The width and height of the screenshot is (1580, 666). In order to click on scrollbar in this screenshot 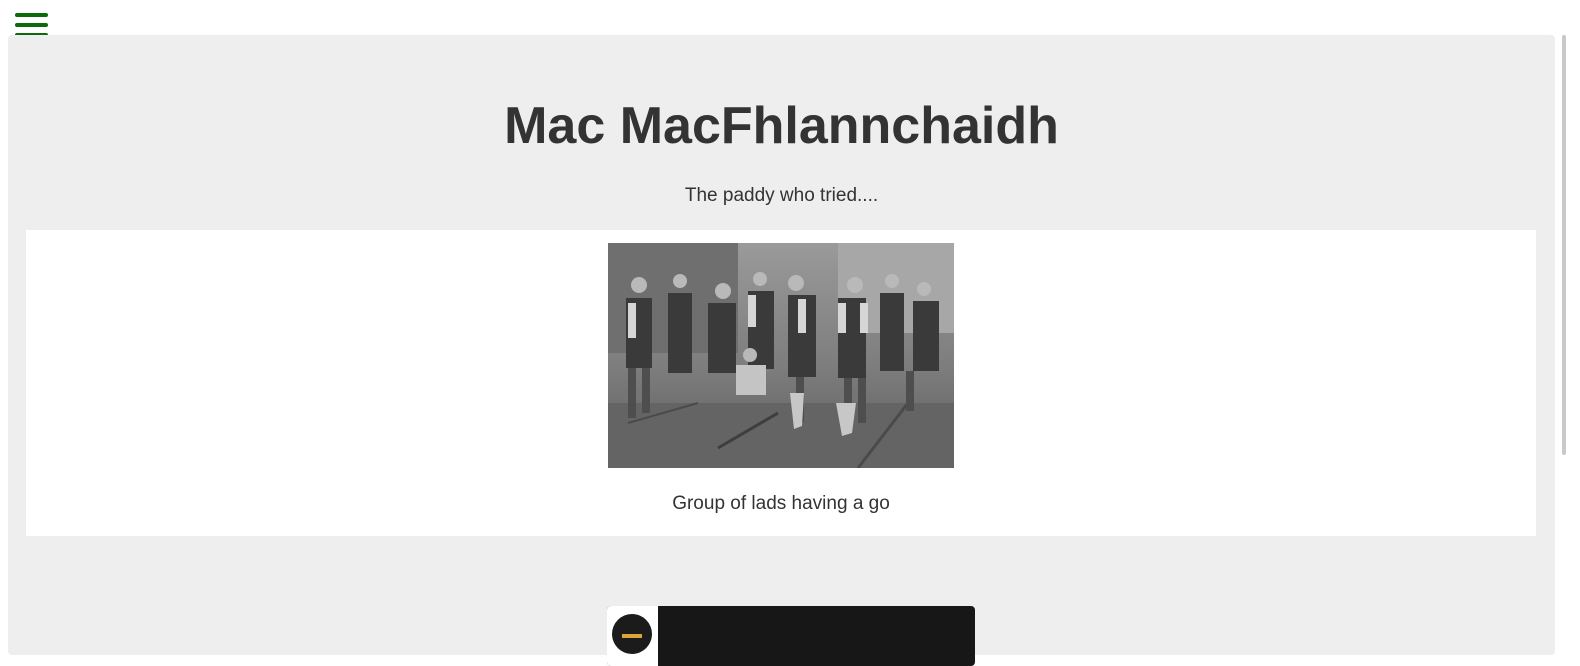, I will do `click(1564, 245)`.